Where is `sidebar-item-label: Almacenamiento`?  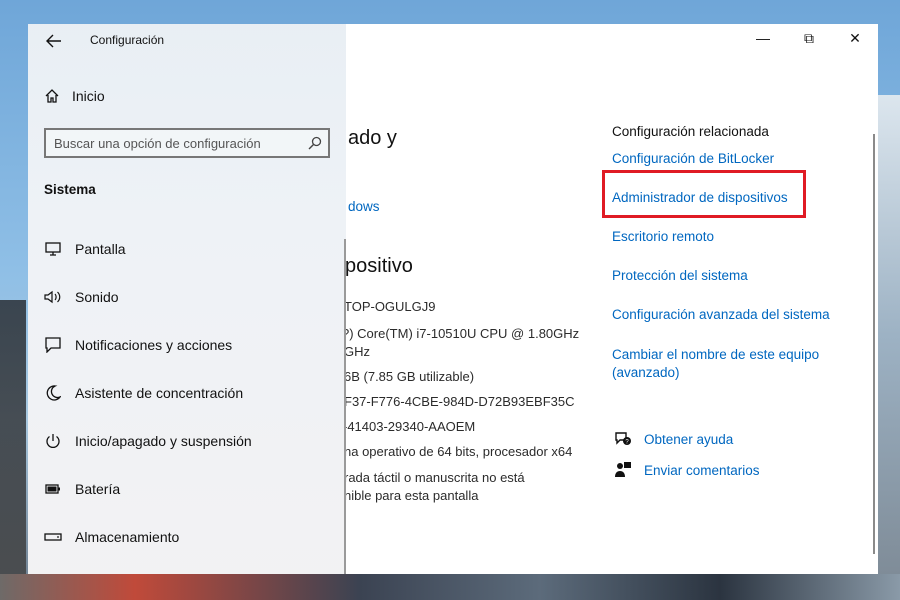 sidebar-item-label: Almacenamiento is located at coordinates (127, 537).